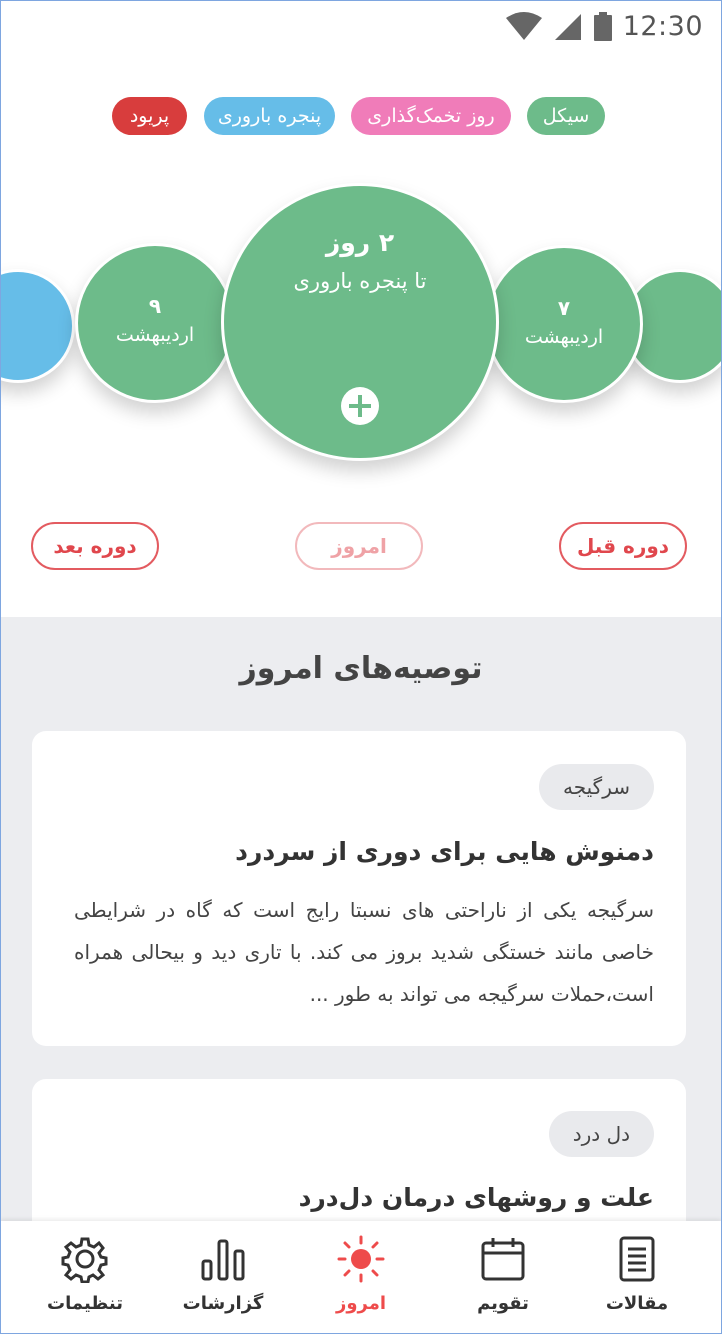  I want to click on nav-label: تنظیمات, so click(85, 1303).